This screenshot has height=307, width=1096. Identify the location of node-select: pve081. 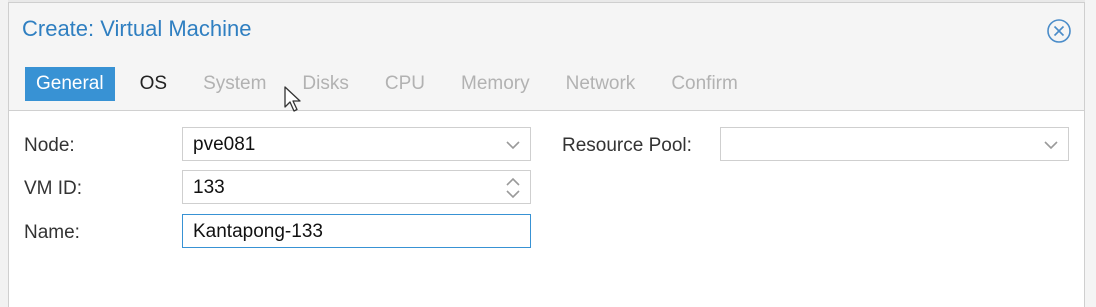
(356, 144).